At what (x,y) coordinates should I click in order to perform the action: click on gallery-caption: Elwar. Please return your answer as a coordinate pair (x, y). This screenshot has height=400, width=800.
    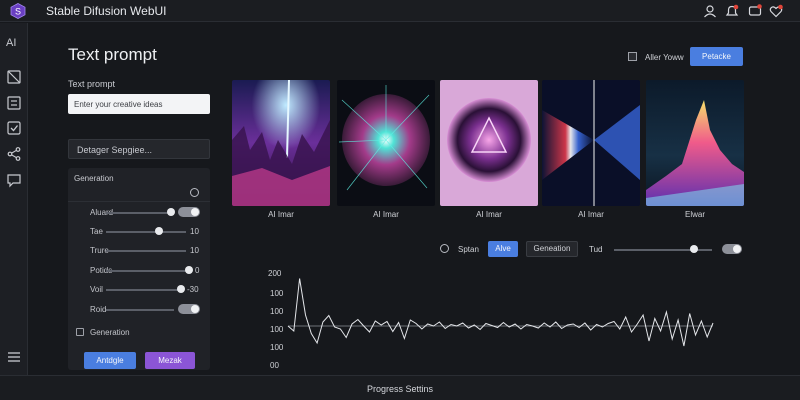
    Looking at the image, I should click on (694, 214).